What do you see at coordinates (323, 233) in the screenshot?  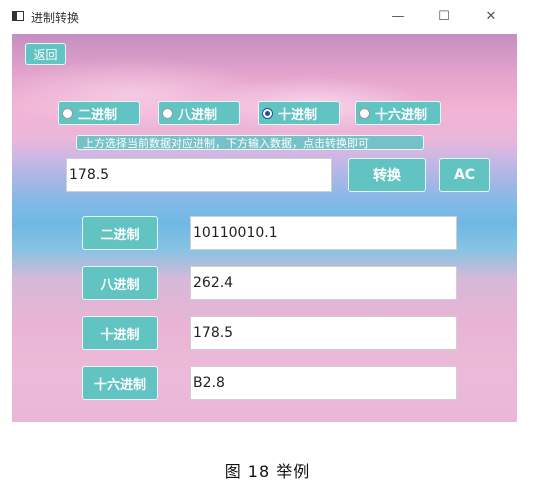 I see `binary-output-field: 10110010.1` at bounding box center [323, 233].